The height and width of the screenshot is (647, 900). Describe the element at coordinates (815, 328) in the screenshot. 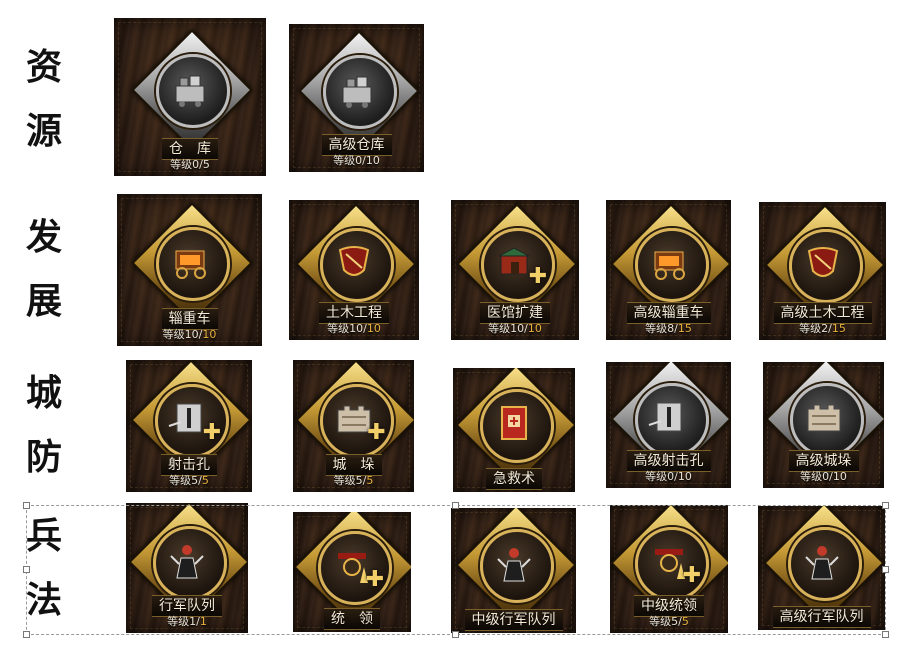

I see `level-current: 等级2/` at that location.